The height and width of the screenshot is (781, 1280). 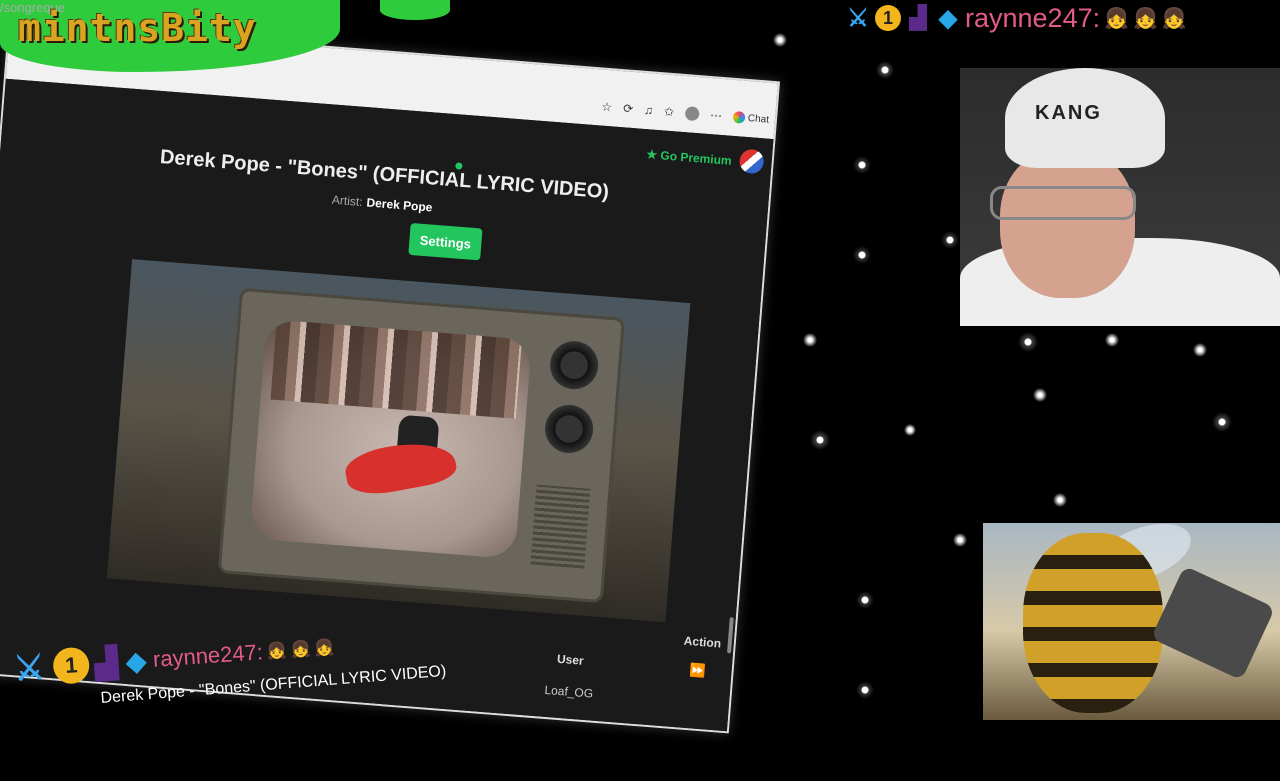 What do you see at coordinates (1067, 223) in the screenshot?
I see `streamer-face-image` at bounding box center [1067, 223].